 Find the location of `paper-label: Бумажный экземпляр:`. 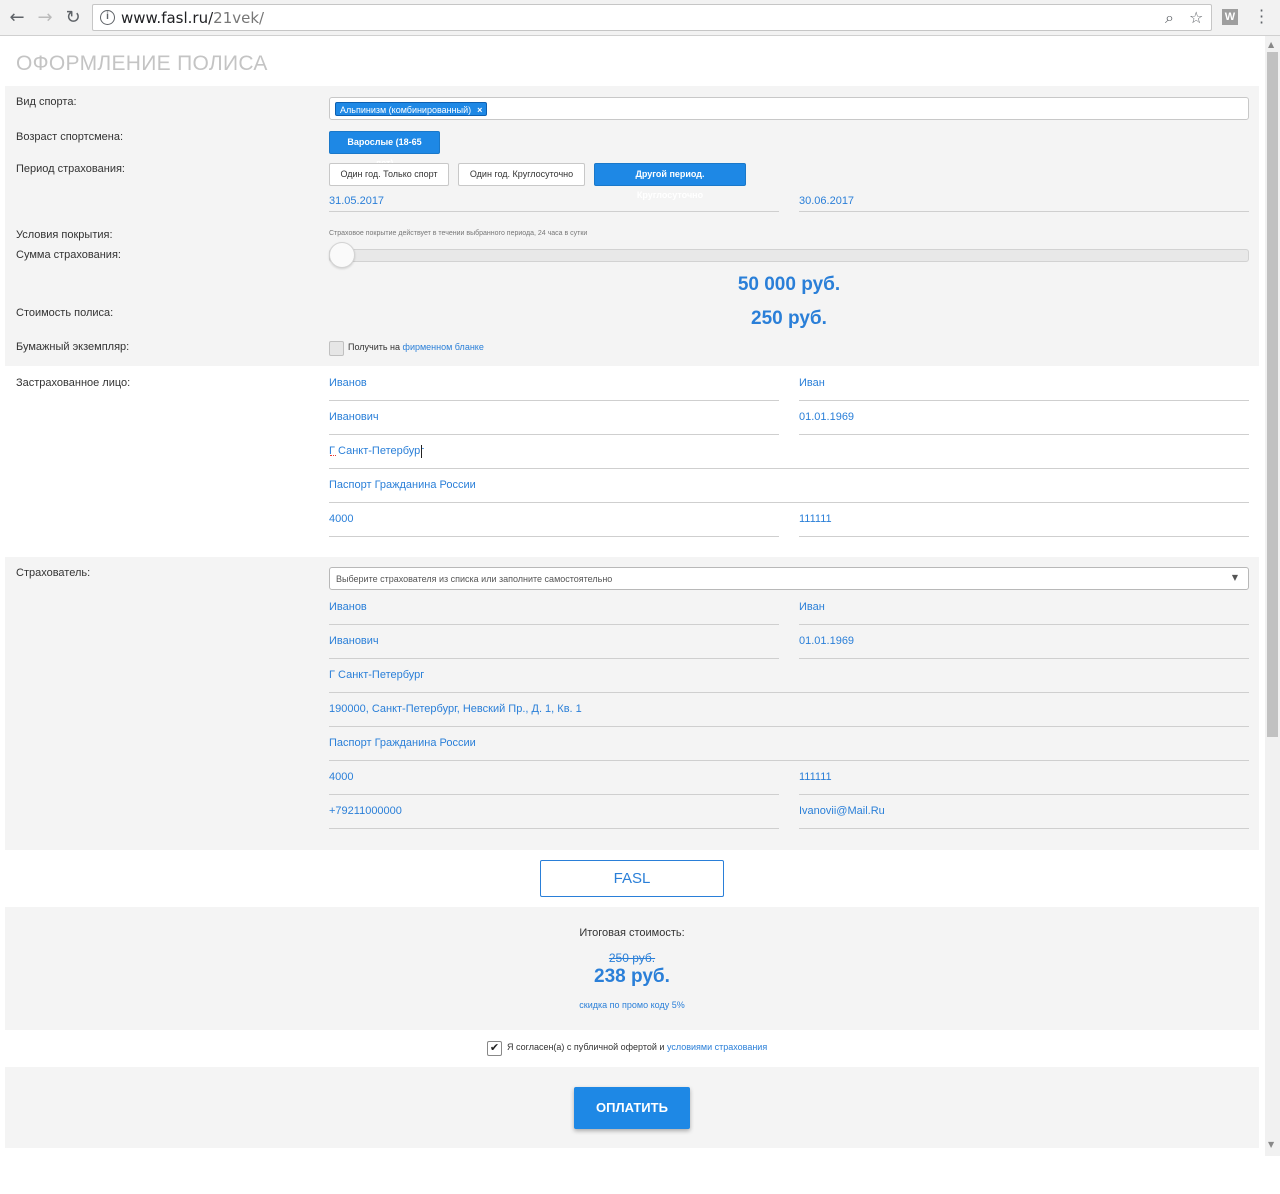

paper-label: Бумажный экземпляр: is located at coordinates (73, 347).